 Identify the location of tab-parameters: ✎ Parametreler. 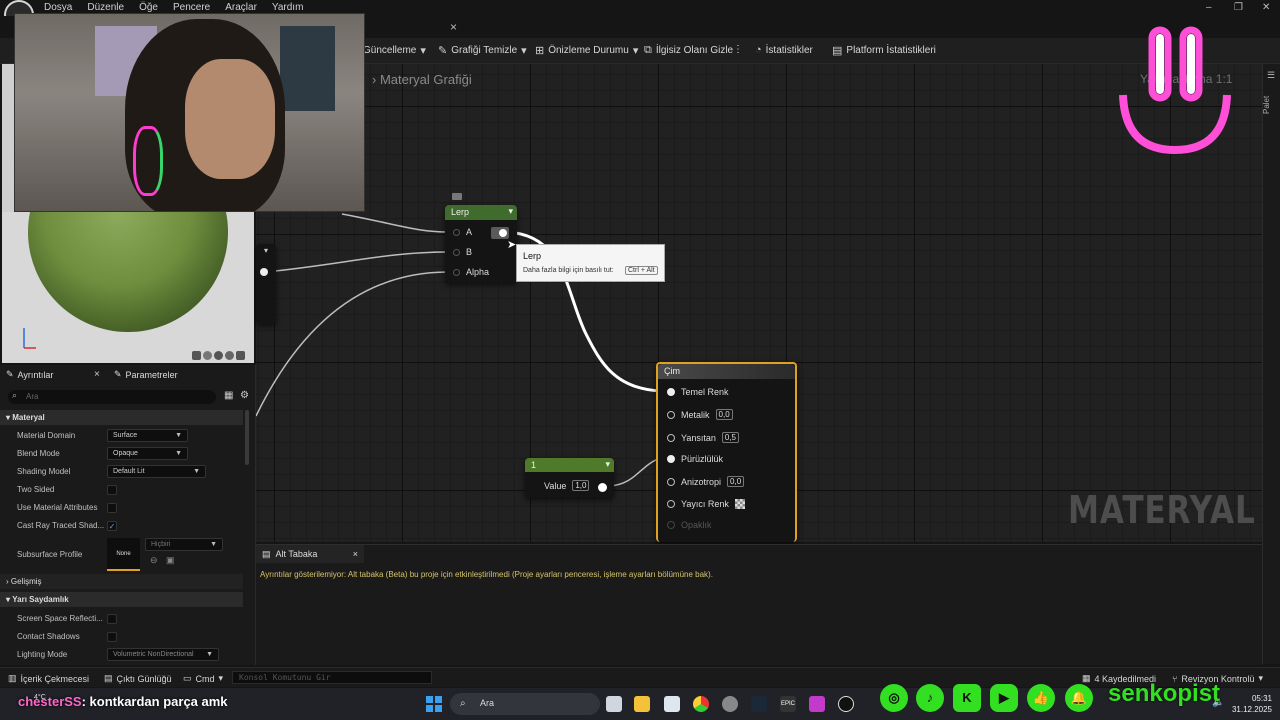
(146, 374).